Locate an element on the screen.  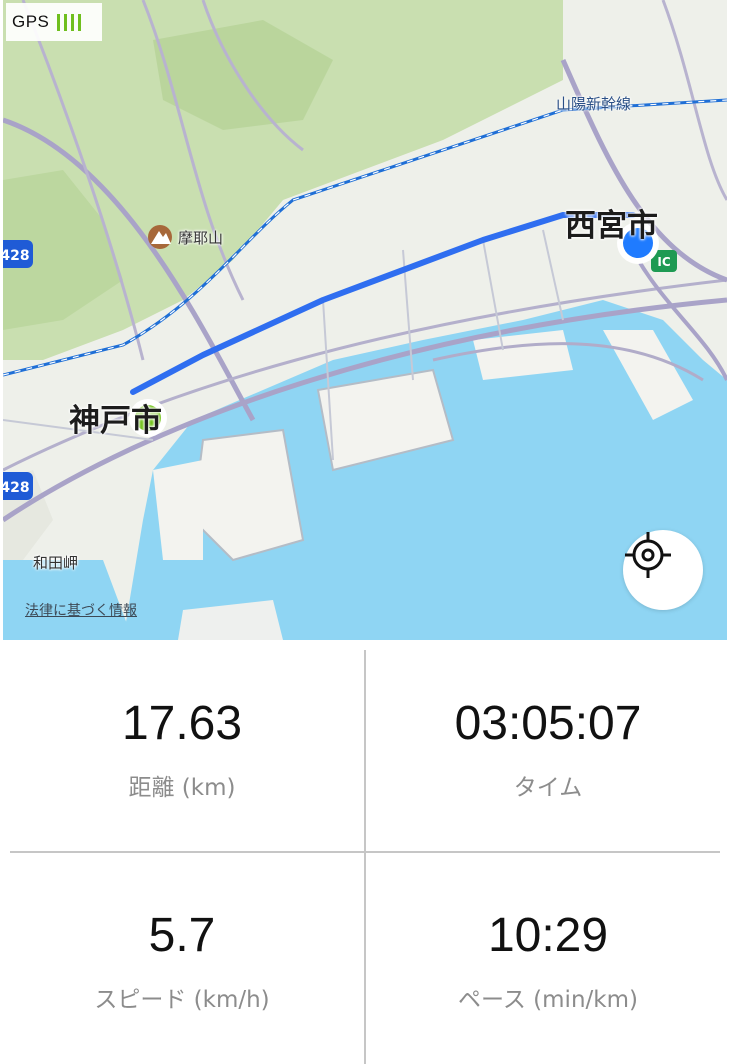
legal-info-link: 法律に基づく情報 is located at coordinates (81, 610).